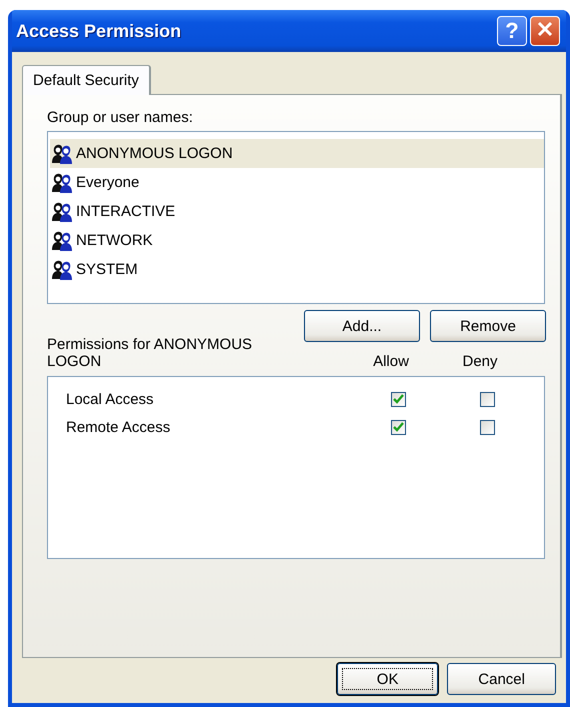 This screenshot has height=707, width=570. I want to click on user-list-item: INTERACTIVE, so click(297, 211).